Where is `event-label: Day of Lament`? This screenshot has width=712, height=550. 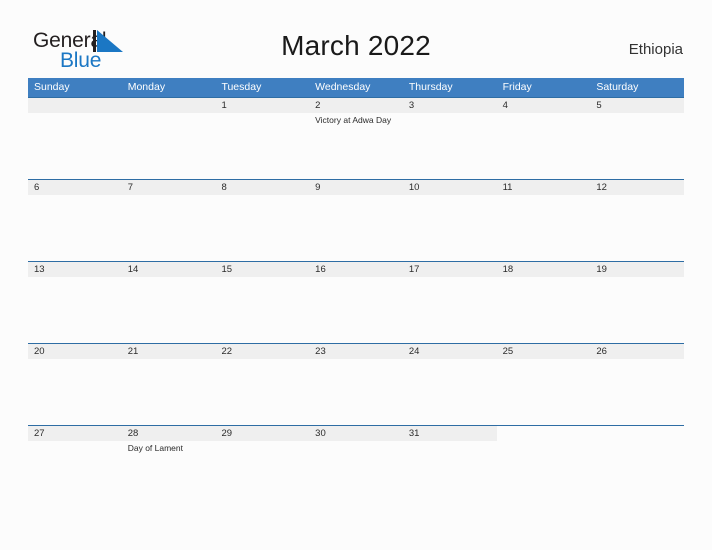
event-label: Day of Lament is located at coordinates (155, 448).